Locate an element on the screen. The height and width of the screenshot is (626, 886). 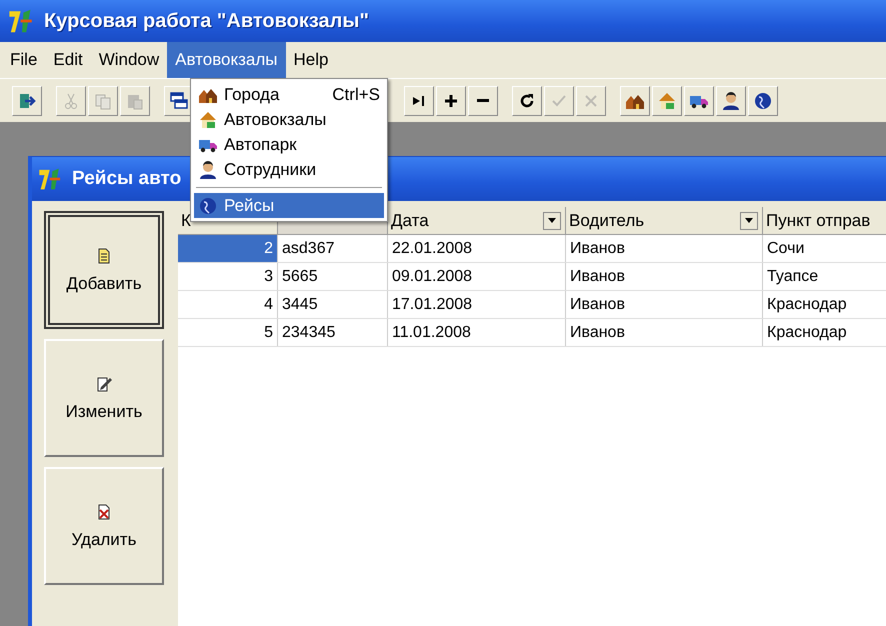
table-cell: 09.01.2008 is located at coordinates (477, 276).